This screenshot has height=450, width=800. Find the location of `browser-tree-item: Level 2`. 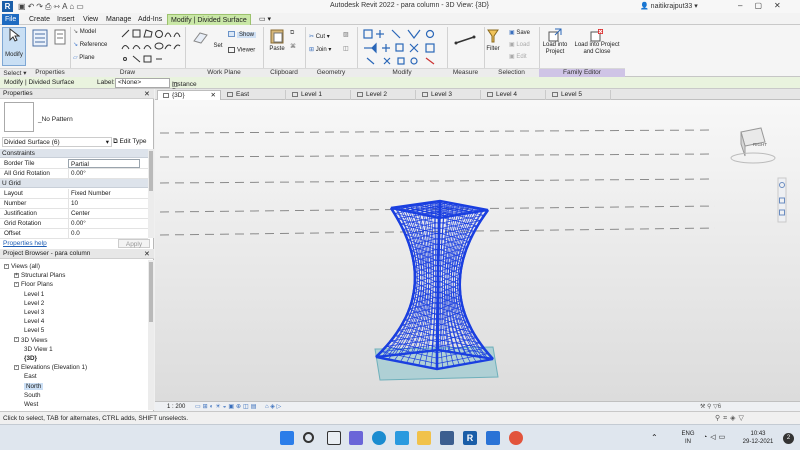

browser-tree-item: Level 2 is located at coordinates (34, 303).